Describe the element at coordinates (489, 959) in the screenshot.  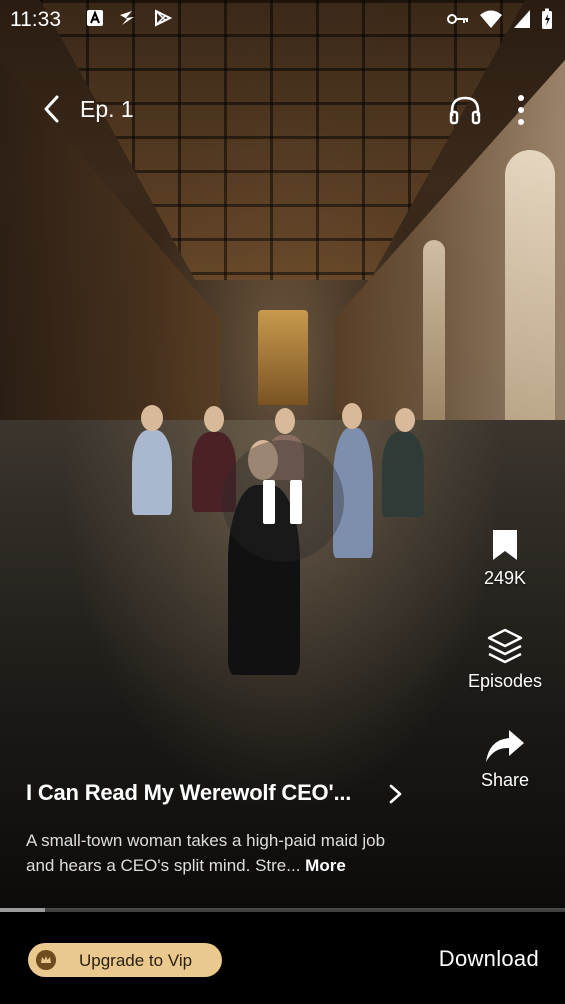
I see `download-button: Download` at that location.